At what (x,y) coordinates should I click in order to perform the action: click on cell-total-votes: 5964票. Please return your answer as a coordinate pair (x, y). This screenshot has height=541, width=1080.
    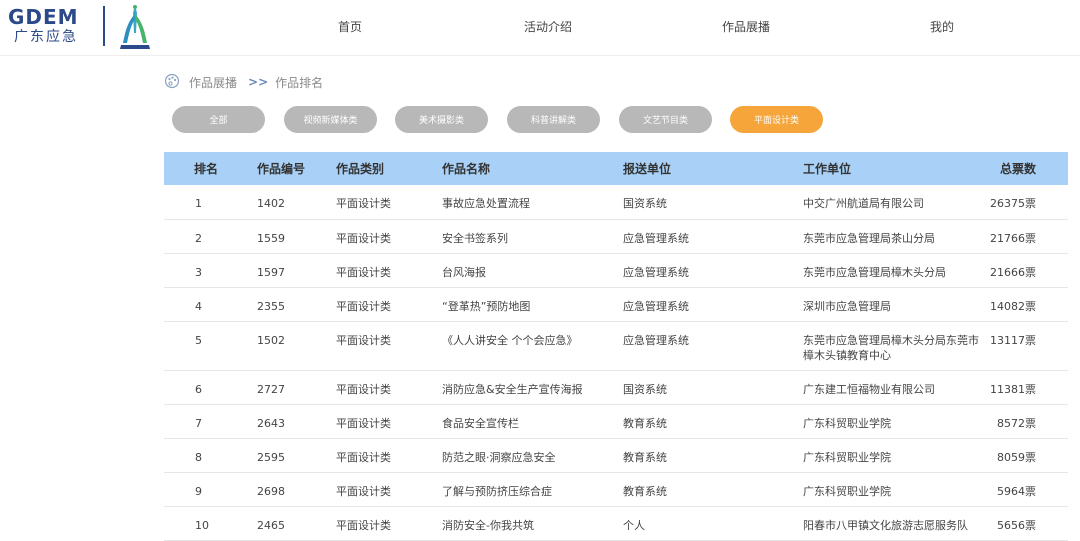
    Looking at the image, I should click on (1028, 489).